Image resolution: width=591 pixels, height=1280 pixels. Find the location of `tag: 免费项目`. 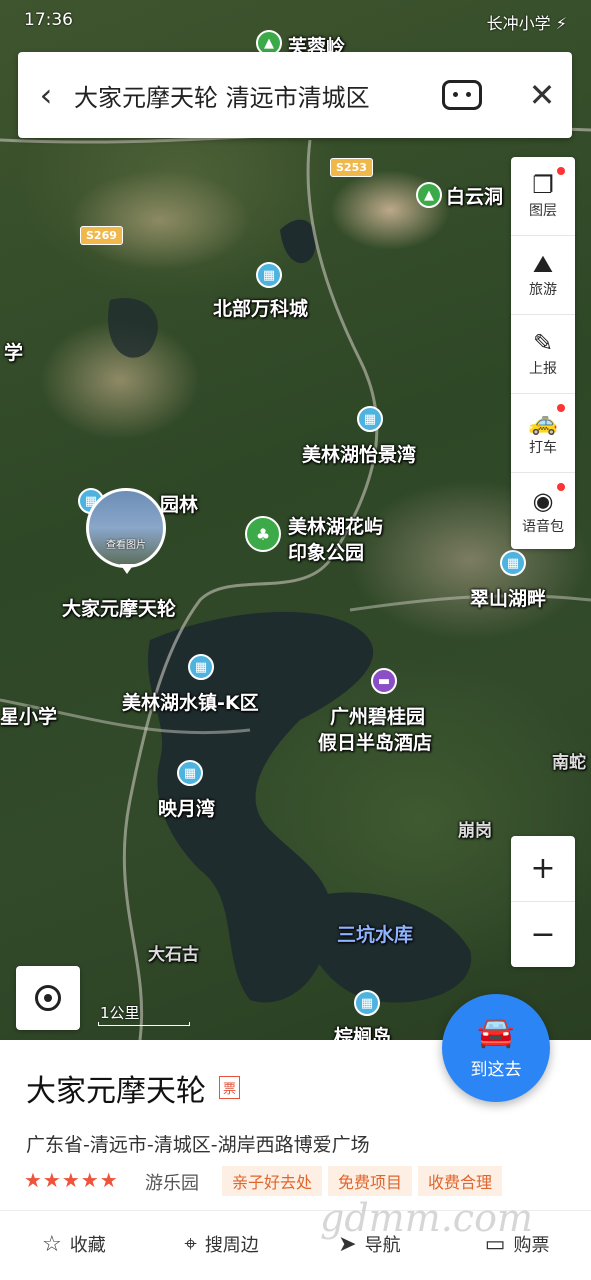

tag: 免费项目 is located at coordinates (370, 1181).